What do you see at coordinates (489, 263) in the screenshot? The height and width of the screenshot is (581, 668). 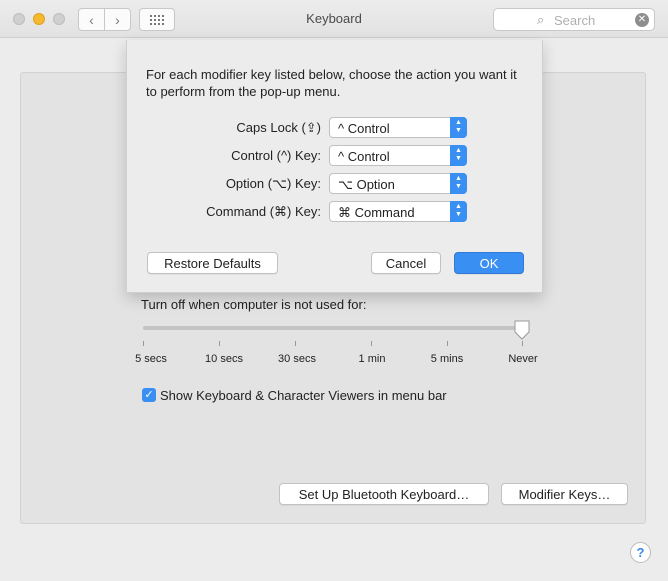 I see `ok-button: OK` at bounding box center [489, 263].